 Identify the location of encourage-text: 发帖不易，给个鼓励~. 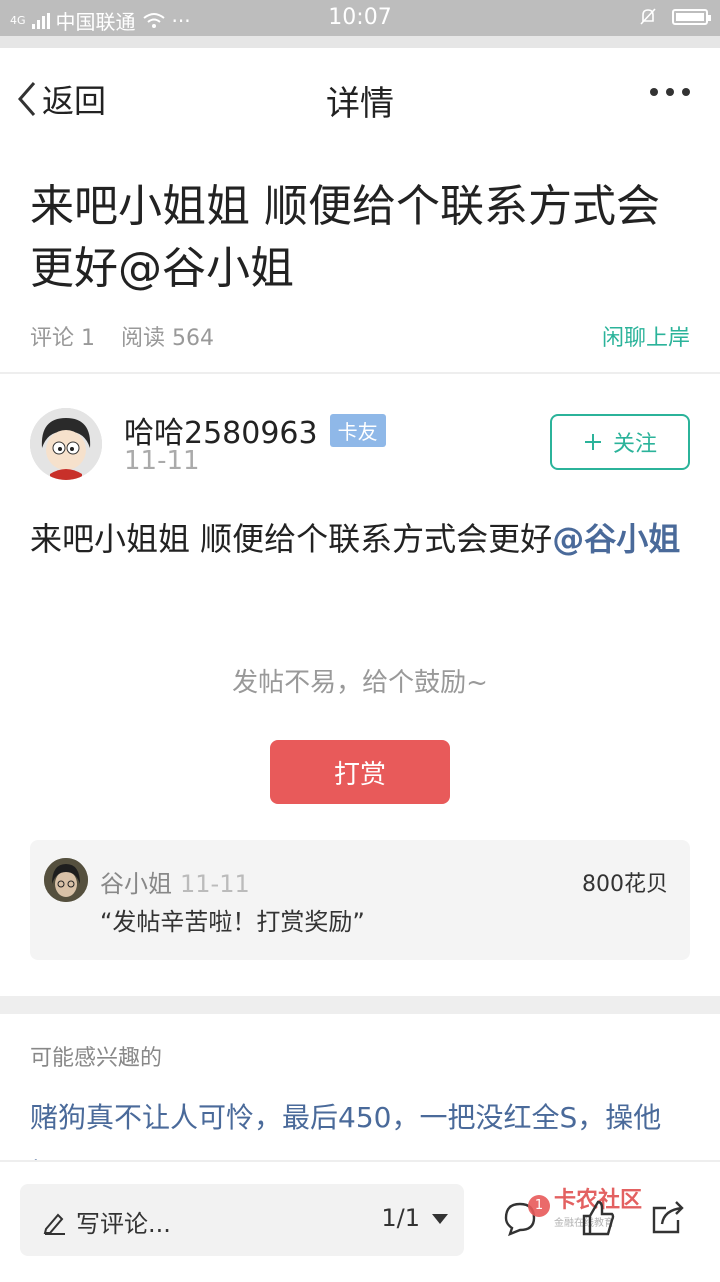
(360, 683).